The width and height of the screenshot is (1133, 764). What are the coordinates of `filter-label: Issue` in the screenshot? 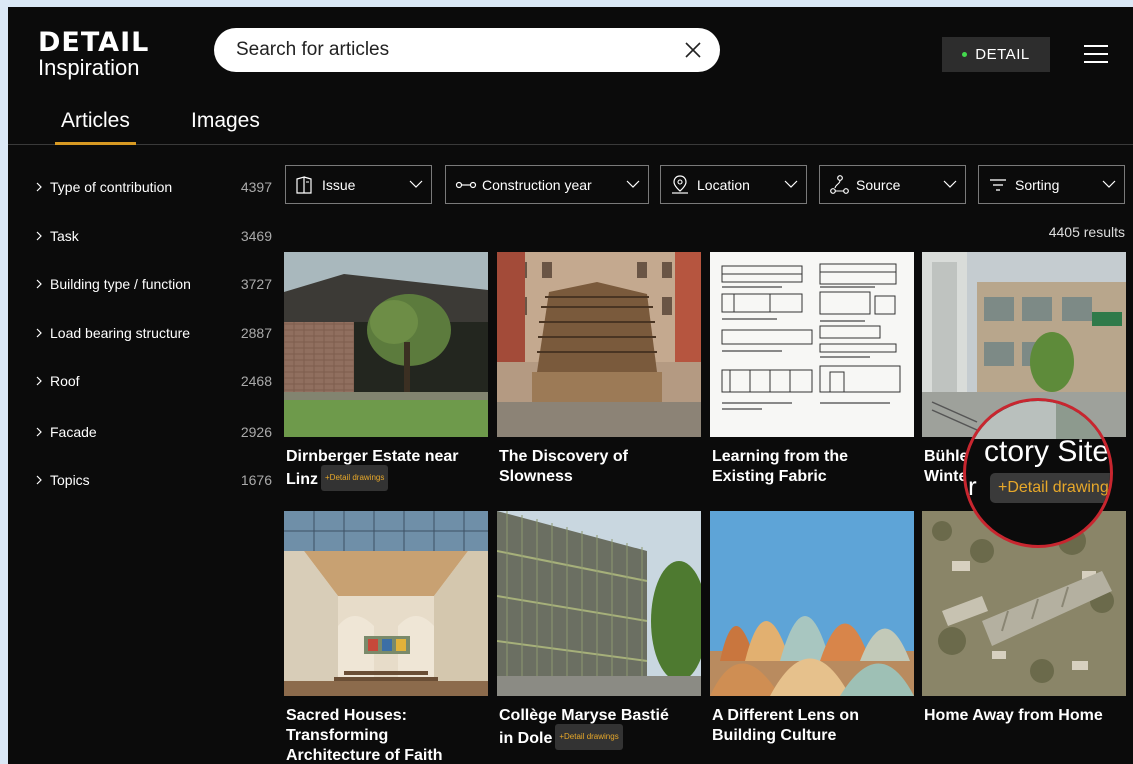 It's located at (339, 184).